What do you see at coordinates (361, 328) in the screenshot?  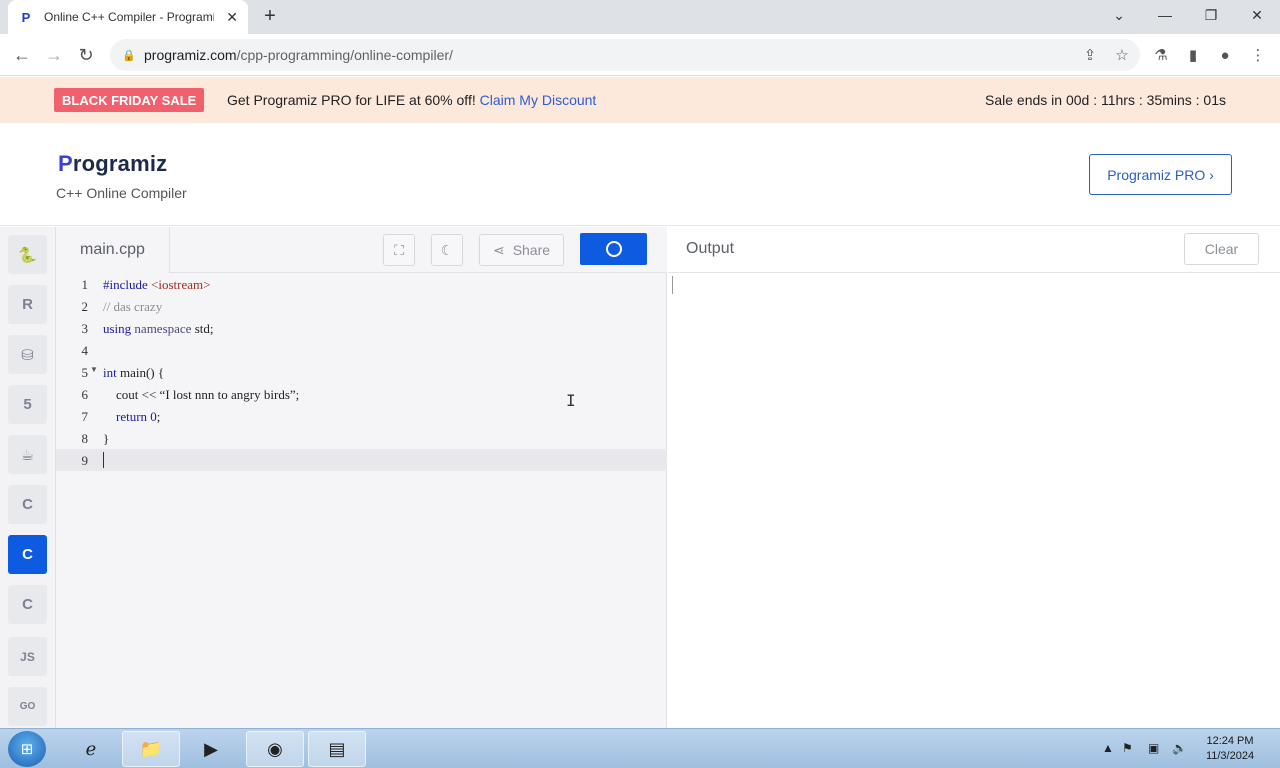 I see `code-line: 3 using namespace std;` at bounding box center [361, 328].